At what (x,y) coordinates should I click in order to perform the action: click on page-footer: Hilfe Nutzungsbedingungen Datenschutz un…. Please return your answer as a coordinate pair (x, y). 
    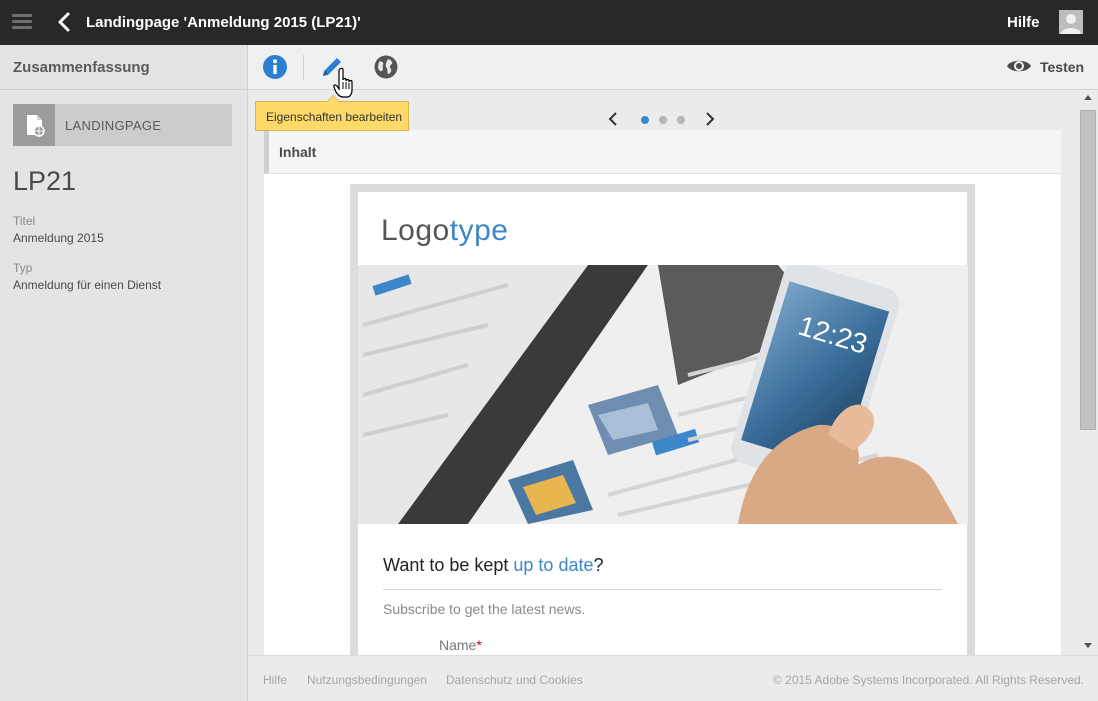
    Looking at the image, I should click on (673, 678).